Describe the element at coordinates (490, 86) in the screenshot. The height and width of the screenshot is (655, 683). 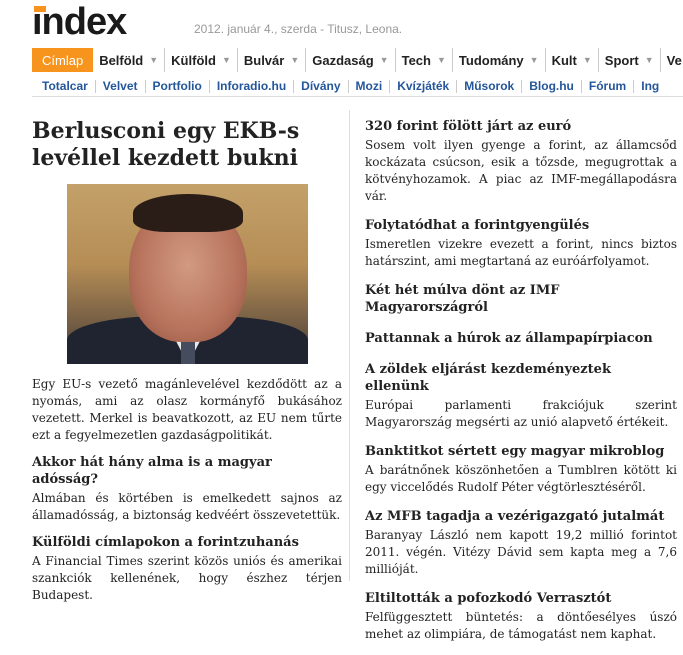
I see `partner-link: Műsorok` at that location.